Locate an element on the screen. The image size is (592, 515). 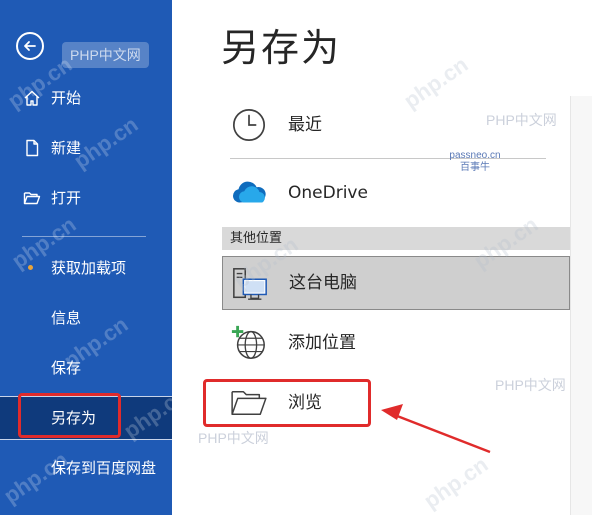
back-arrow-icon is located at coordinates (30, 46).